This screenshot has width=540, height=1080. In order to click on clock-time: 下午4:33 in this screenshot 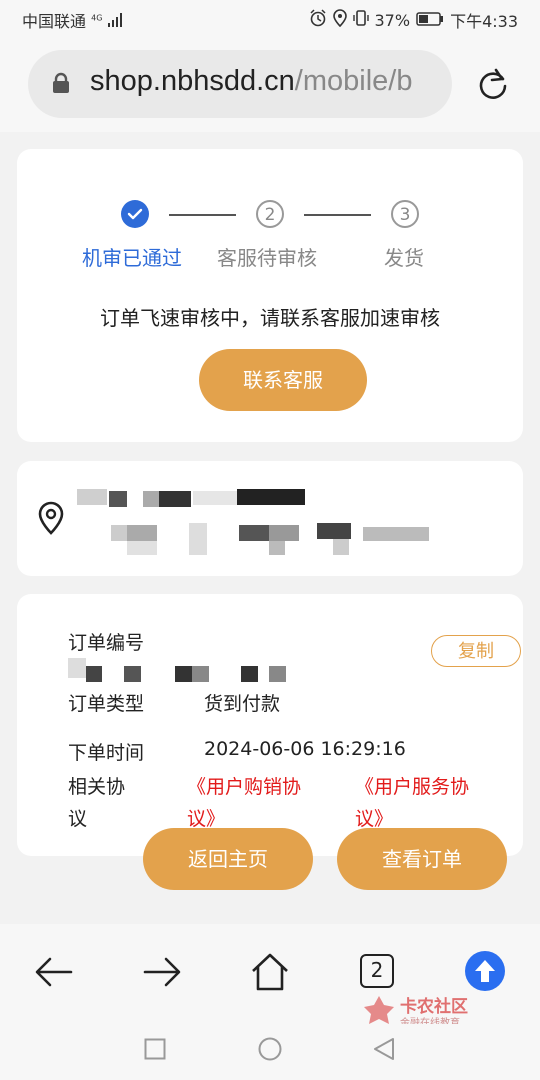, I will do `click(484, 21)`.